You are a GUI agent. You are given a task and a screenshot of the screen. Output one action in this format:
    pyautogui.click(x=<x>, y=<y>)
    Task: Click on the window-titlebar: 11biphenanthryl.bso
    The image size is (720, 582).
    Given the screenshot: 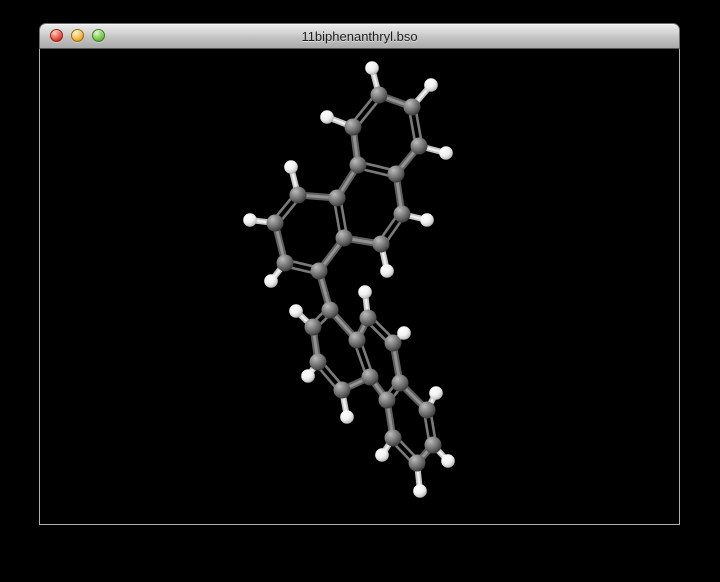 What is the action you would take?
    pyautogui.click(x=359, y=36)
    